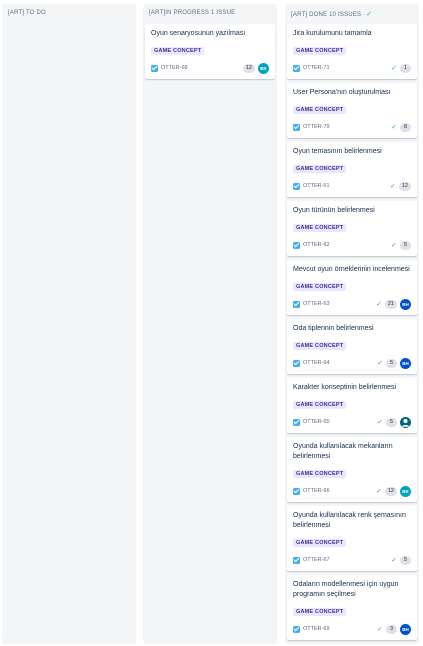 This screenshot has width=423, height=646. Describe the element at coordinates (405, 127) in the screenshot. I see `story-points-badge: 8` at that location.